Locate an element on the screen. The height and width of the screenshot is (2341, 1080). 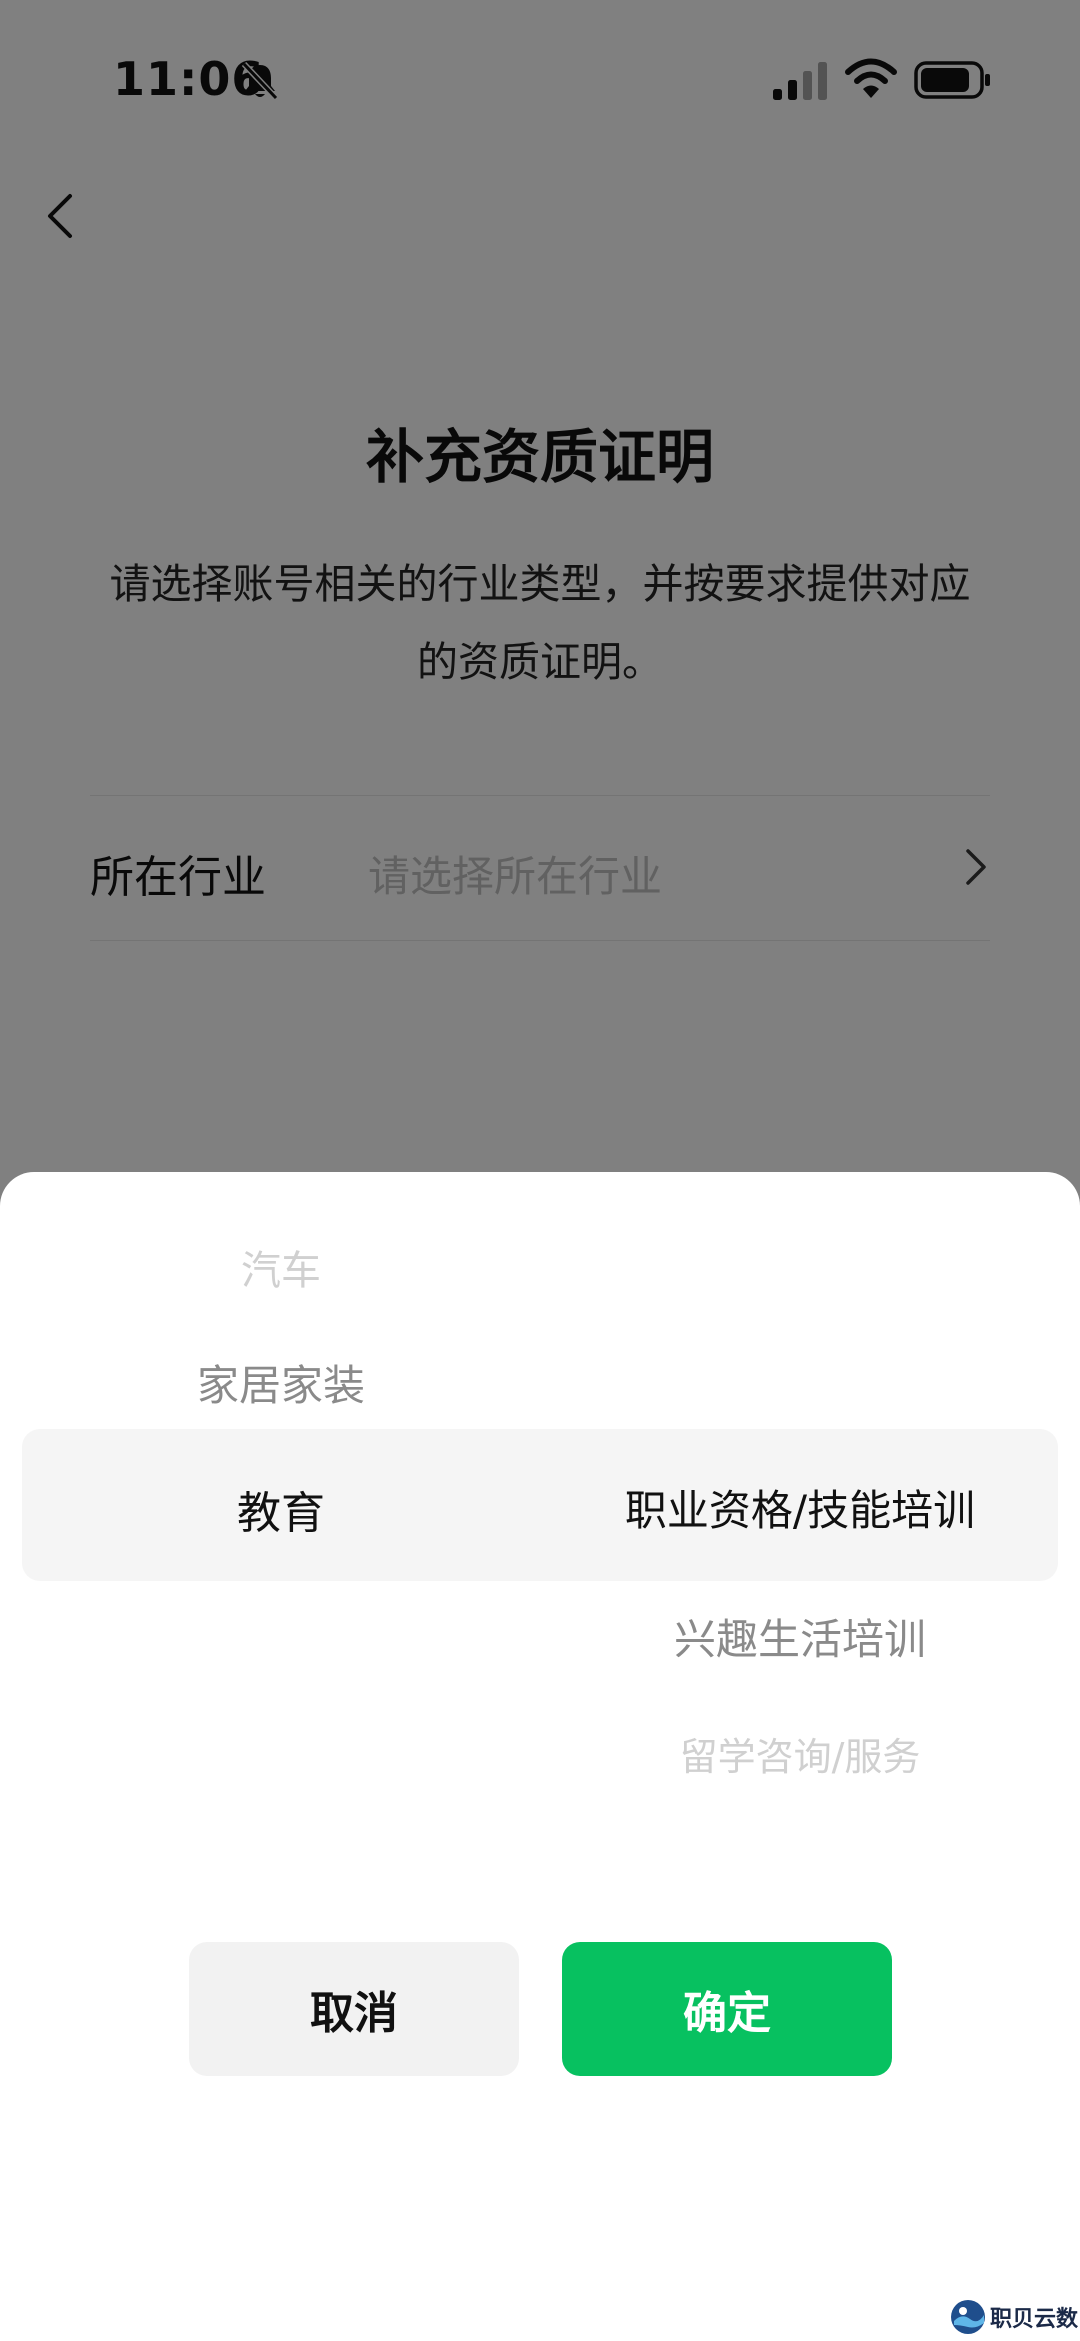
watermark-logo-icon is located at coordinates (968, 2317).